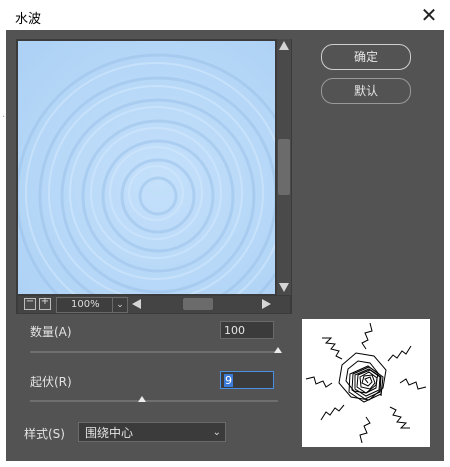  I want to click on vertical-scroll-thumb, so click(284, 167).